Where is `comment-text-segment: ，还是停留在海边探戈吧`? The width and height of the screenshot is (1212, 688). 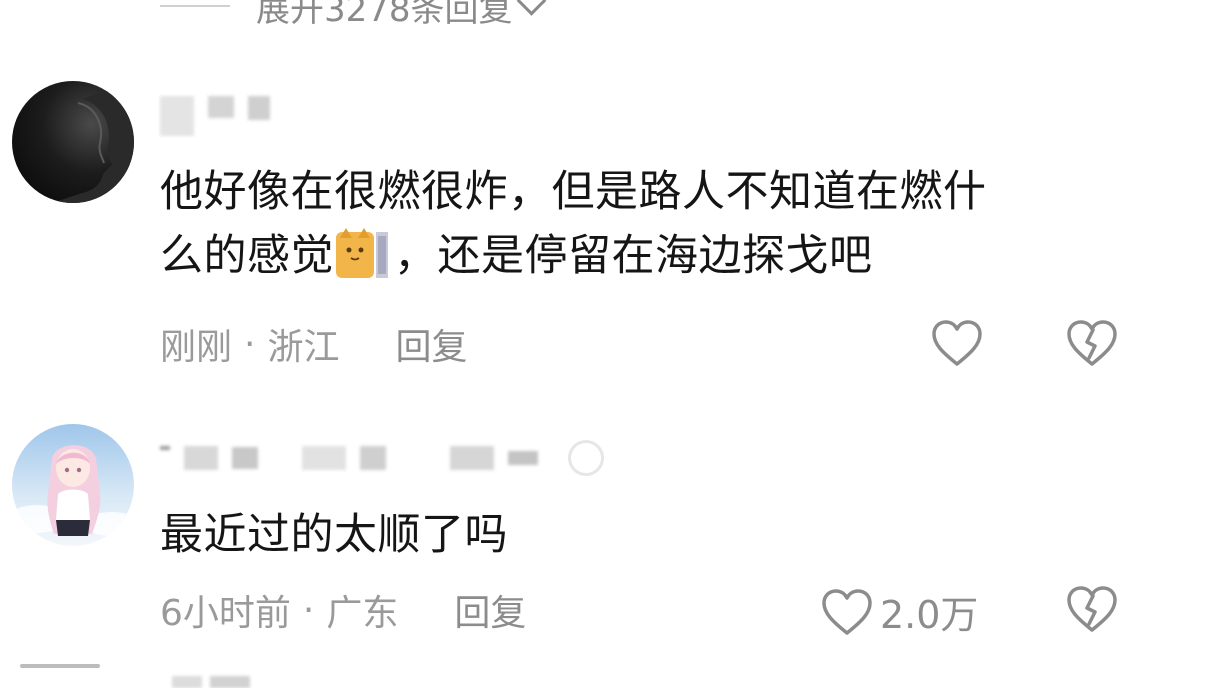 comment-text-segment: ，还是停留在海边探戈吧 is located at coordinates (633, 256).